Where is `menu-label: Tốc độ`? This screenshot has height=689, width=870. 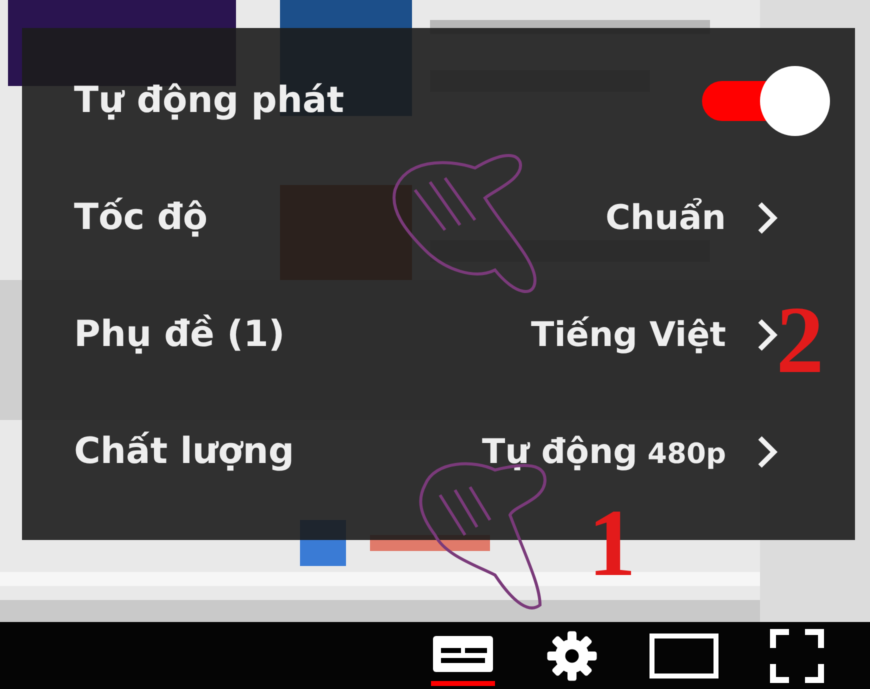
menu-label: Tốc độ is located at coordinates (340, 217).